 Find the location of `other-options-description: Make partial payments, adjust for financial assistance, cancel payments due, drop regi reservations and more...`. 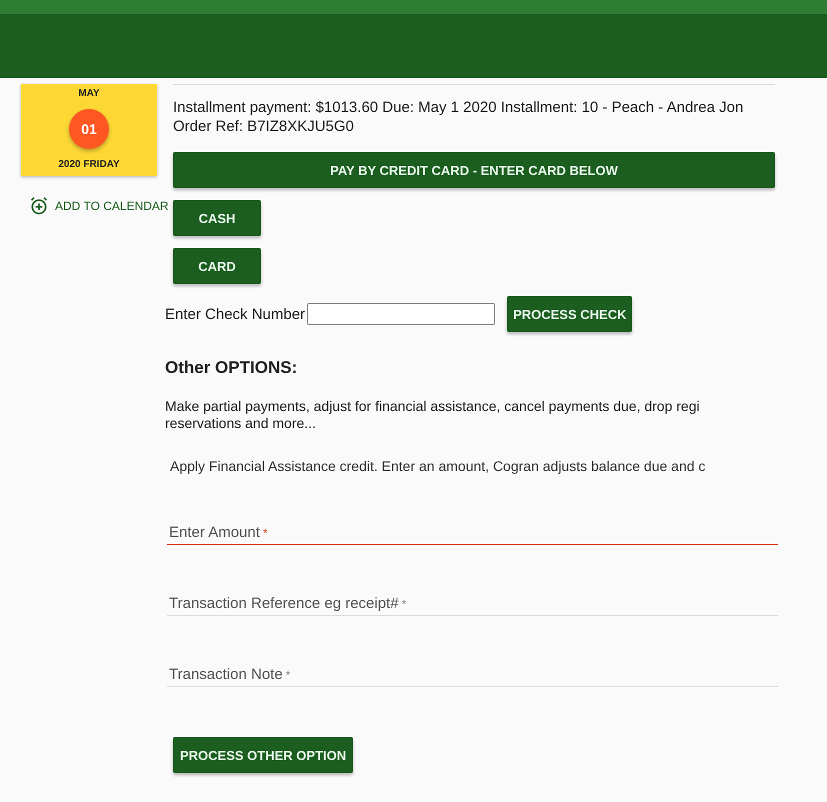

other-options-description: Make partial payments, adjust for financial assistance, cancel payments due, drop regi reservations and more... is located at coordinates (433, 415).